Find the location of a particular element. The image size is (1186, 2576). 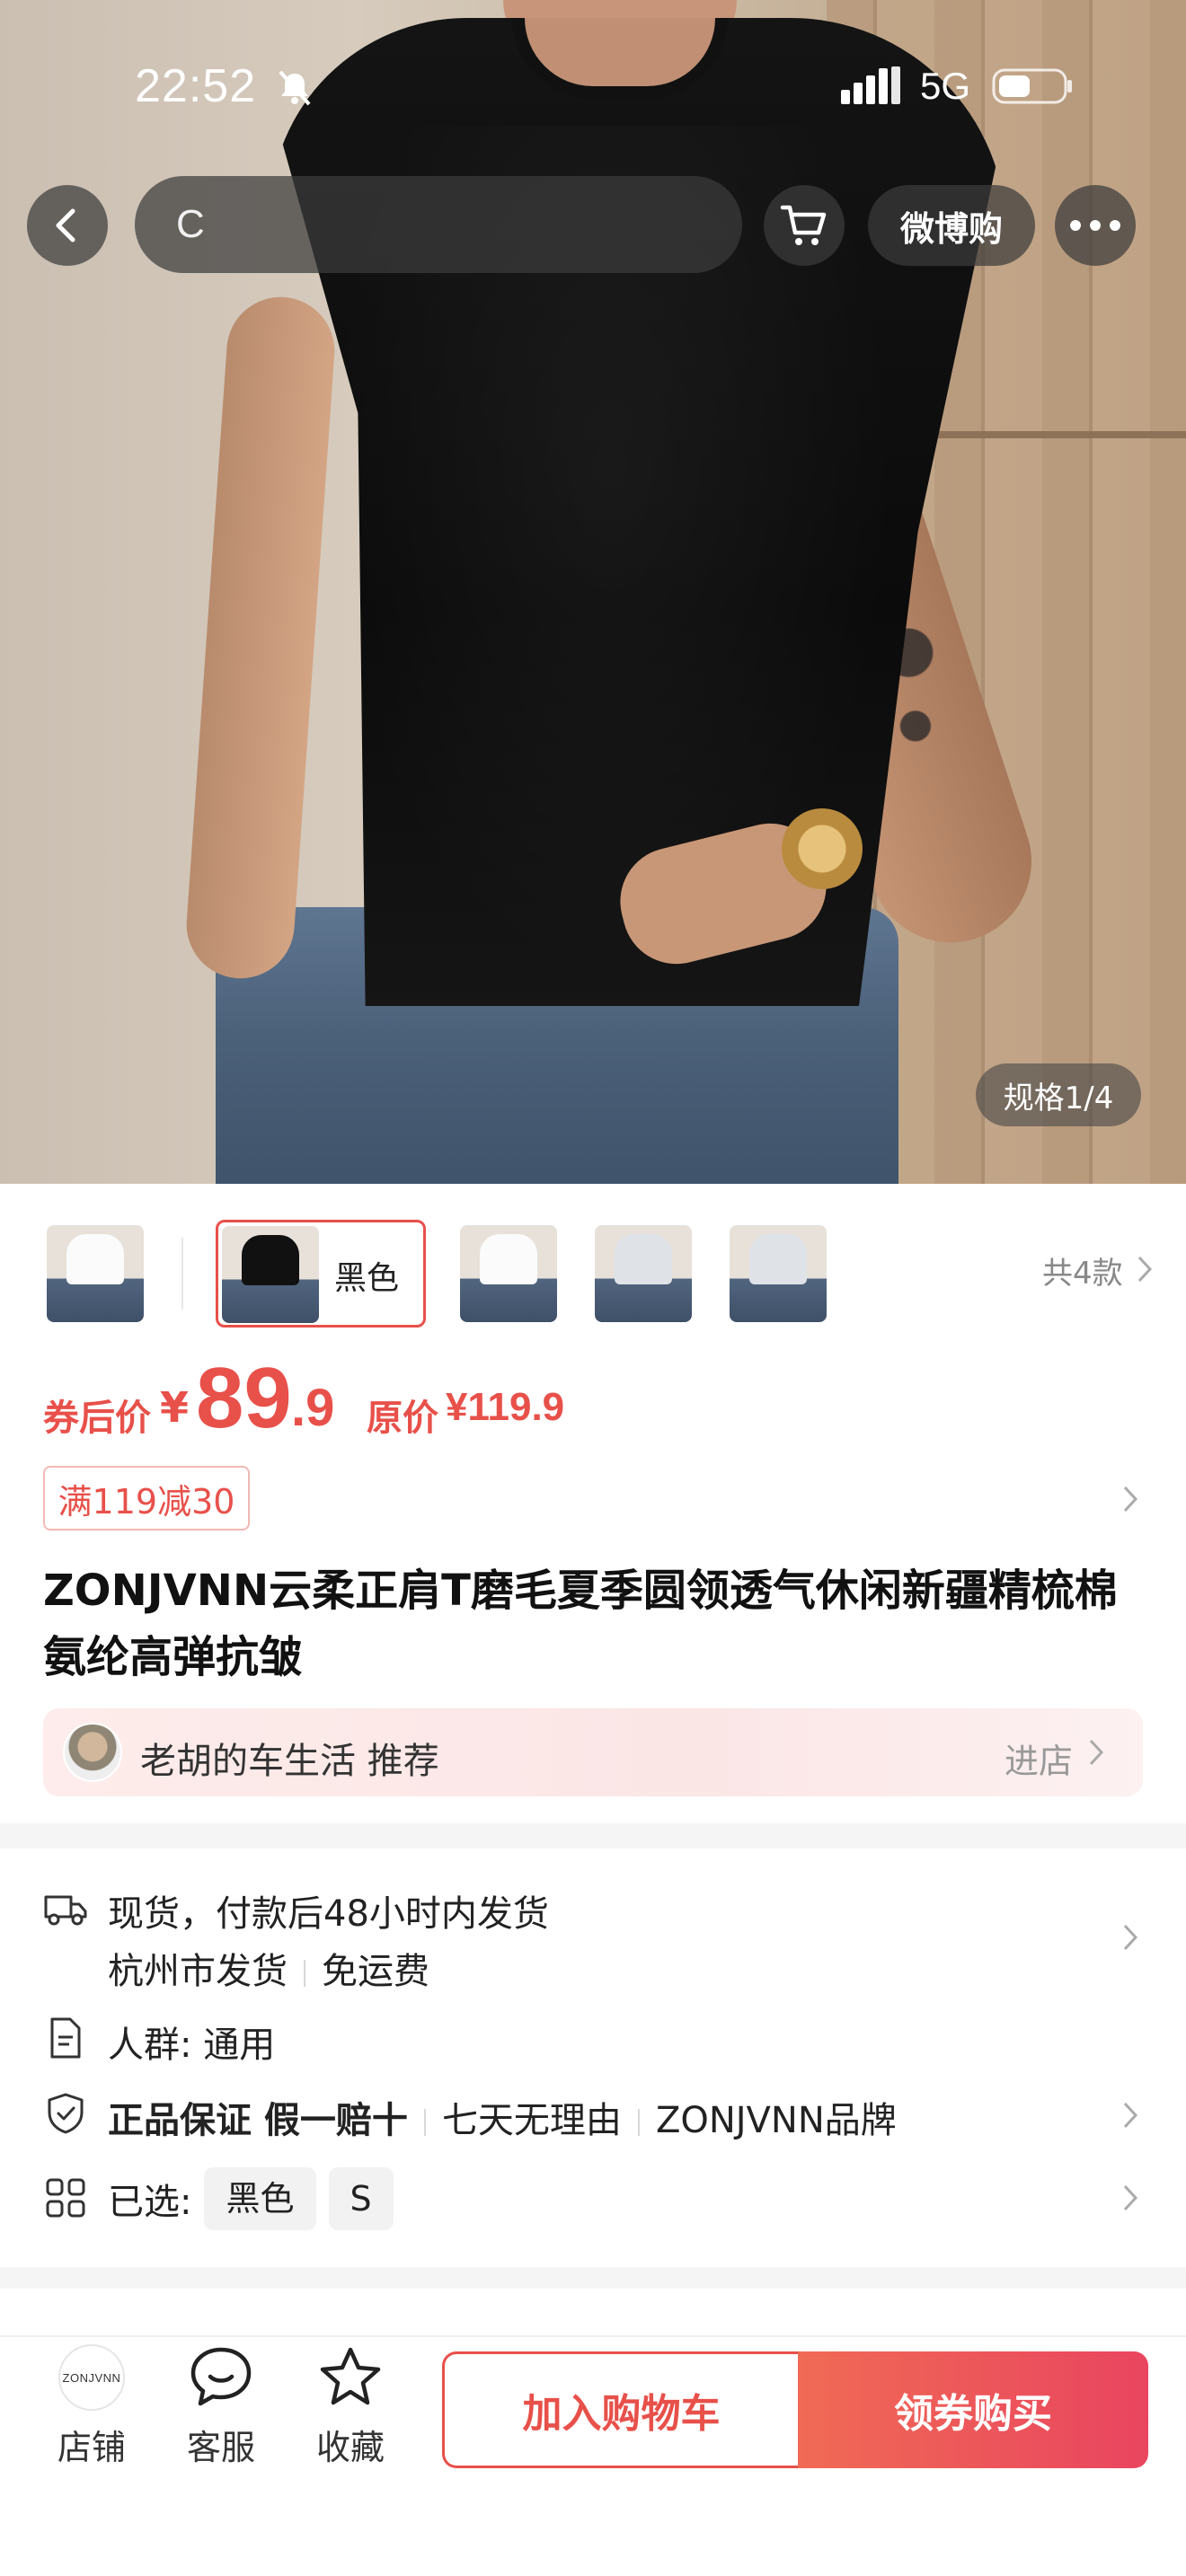

chevron-left-icon is located at coordinates (65, 225).